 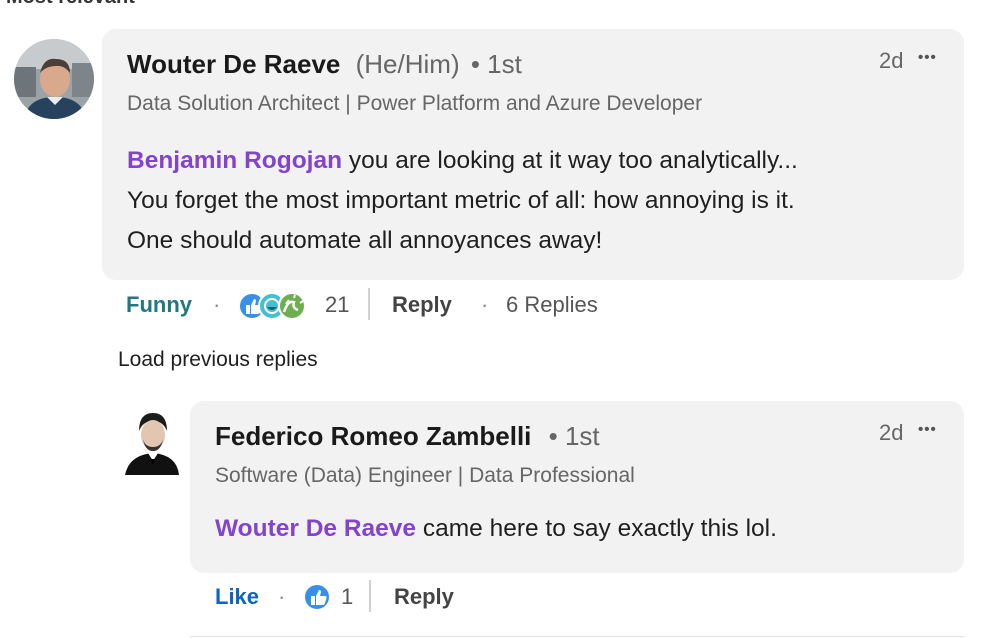 I want to click on comment-author-line: Wouter De Raeve (He/Him) • 1st, so click(x=324, y=64).